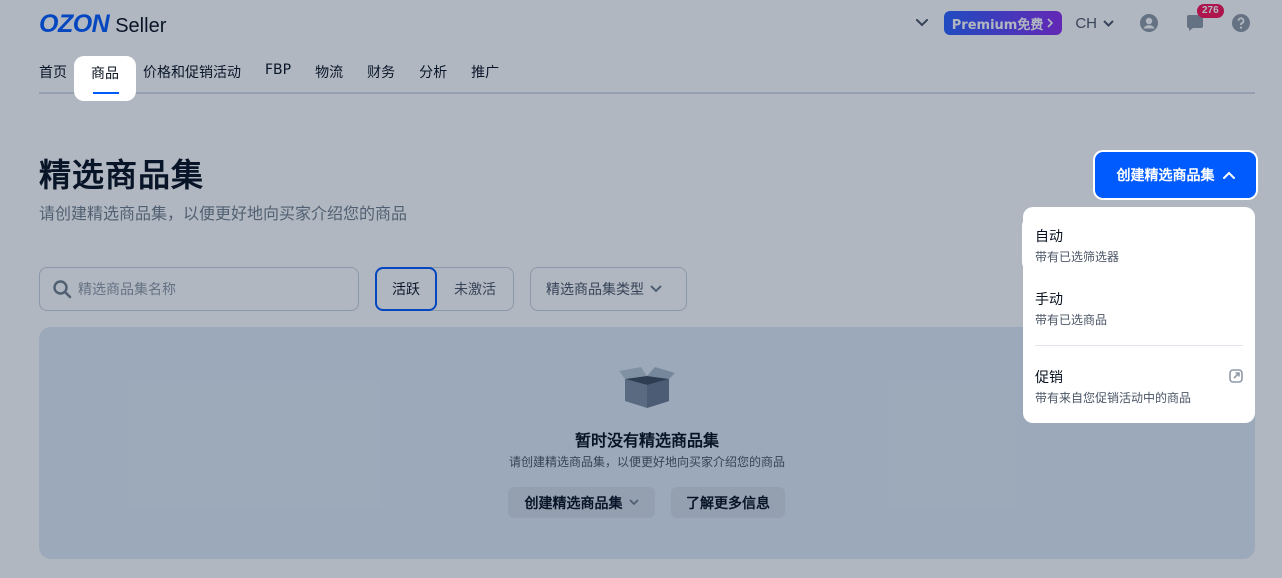 The width and height of the screenshot is (1282, 578). I want to click on nav-products: 商品, so click(105, 78).